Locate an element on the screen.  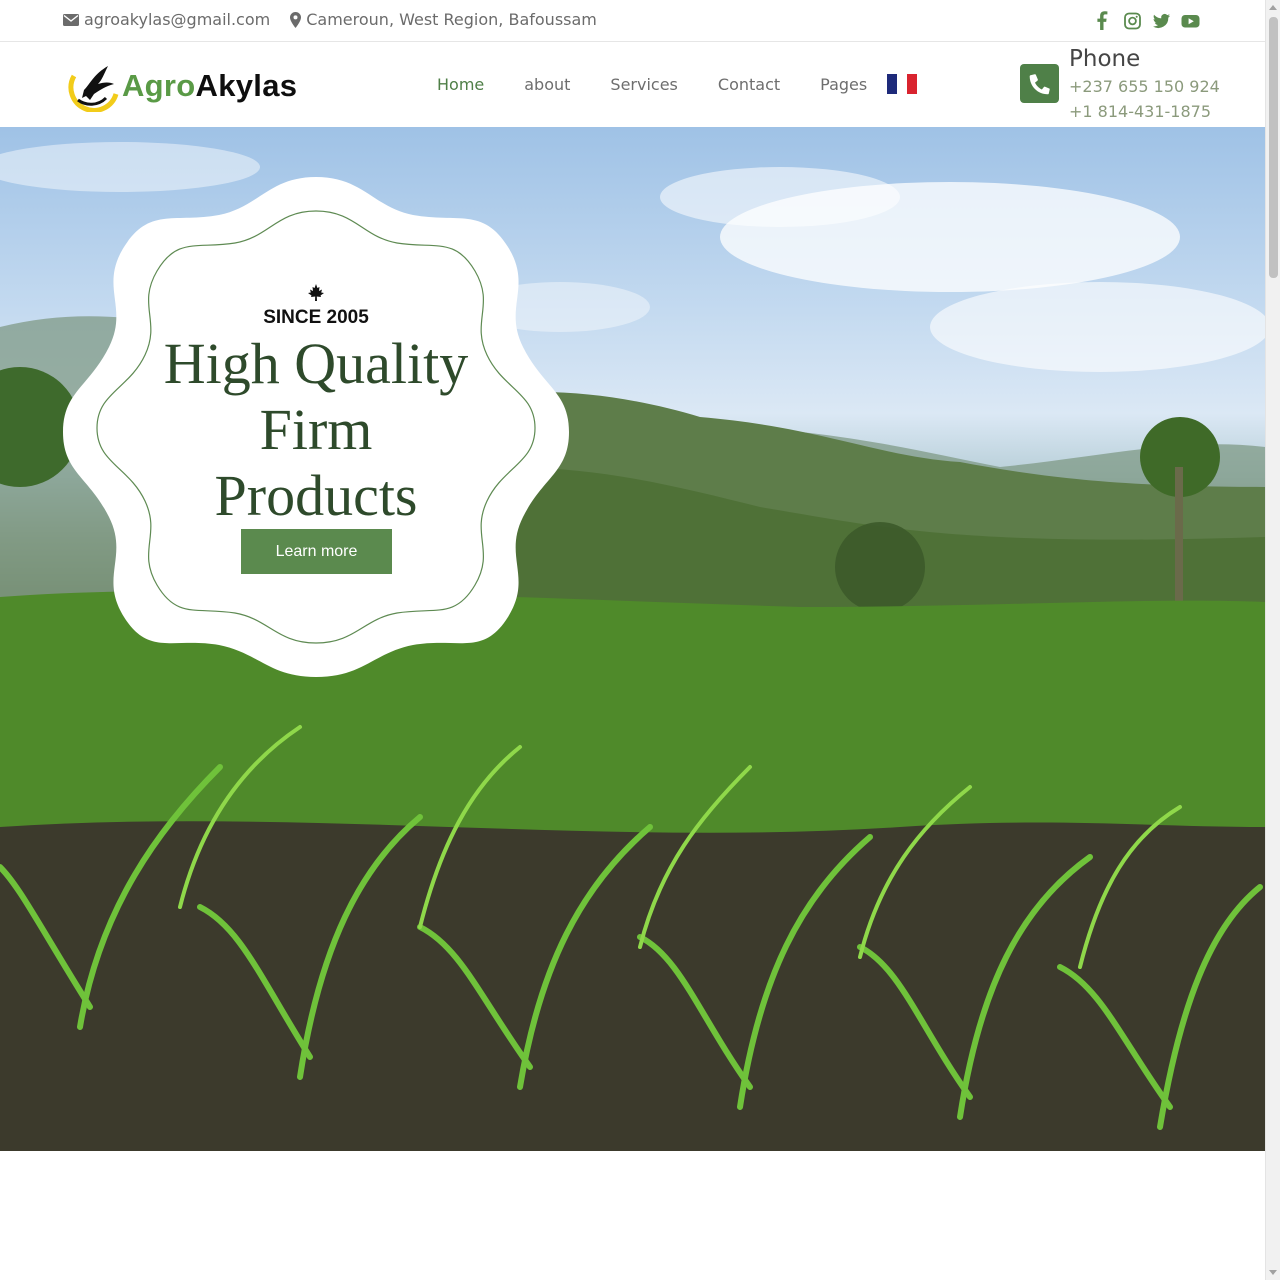
flag-fr-icon is located at coordinates (902, 84).